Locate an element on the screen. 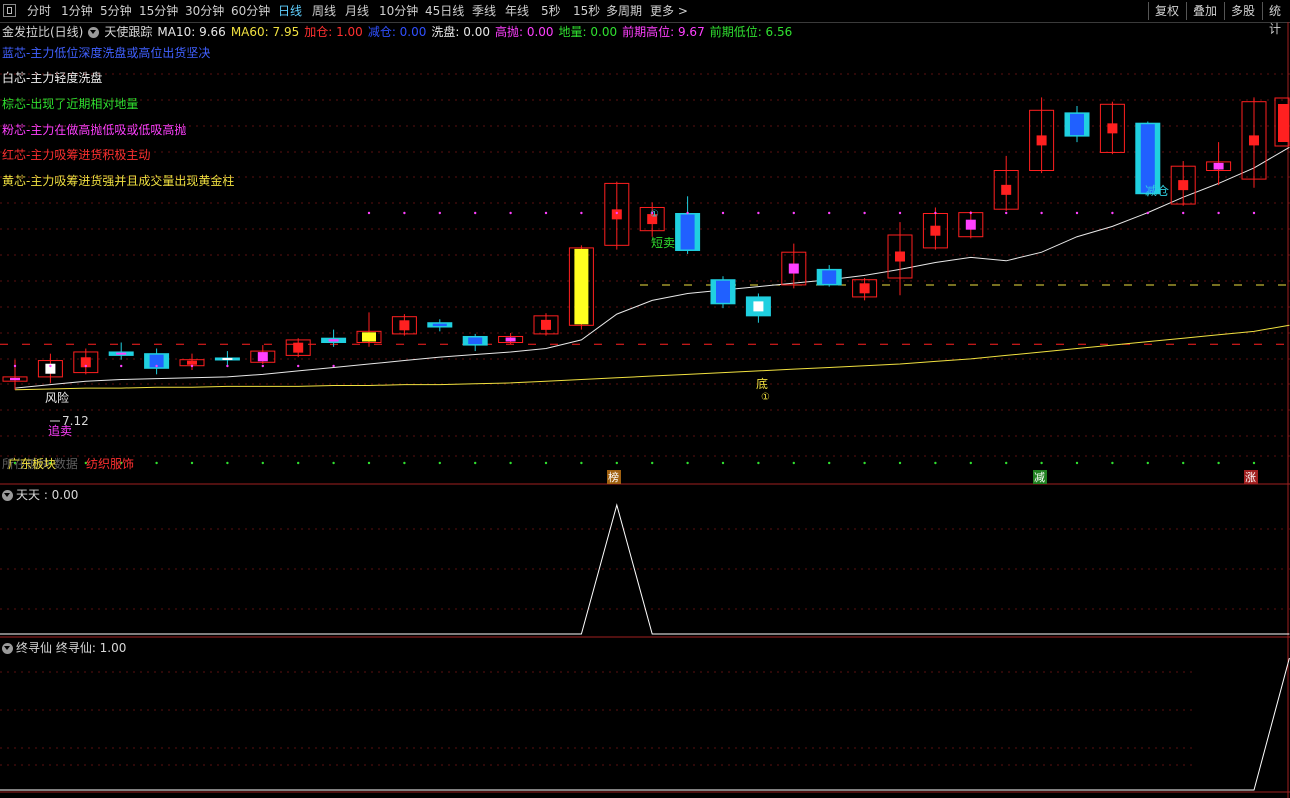 Image resolution: width=1290 pixels, height=798 pixels. sub-panel-2-label: 终寻仙 终寻仙: 1.00 is located at coordinates (71, 648).